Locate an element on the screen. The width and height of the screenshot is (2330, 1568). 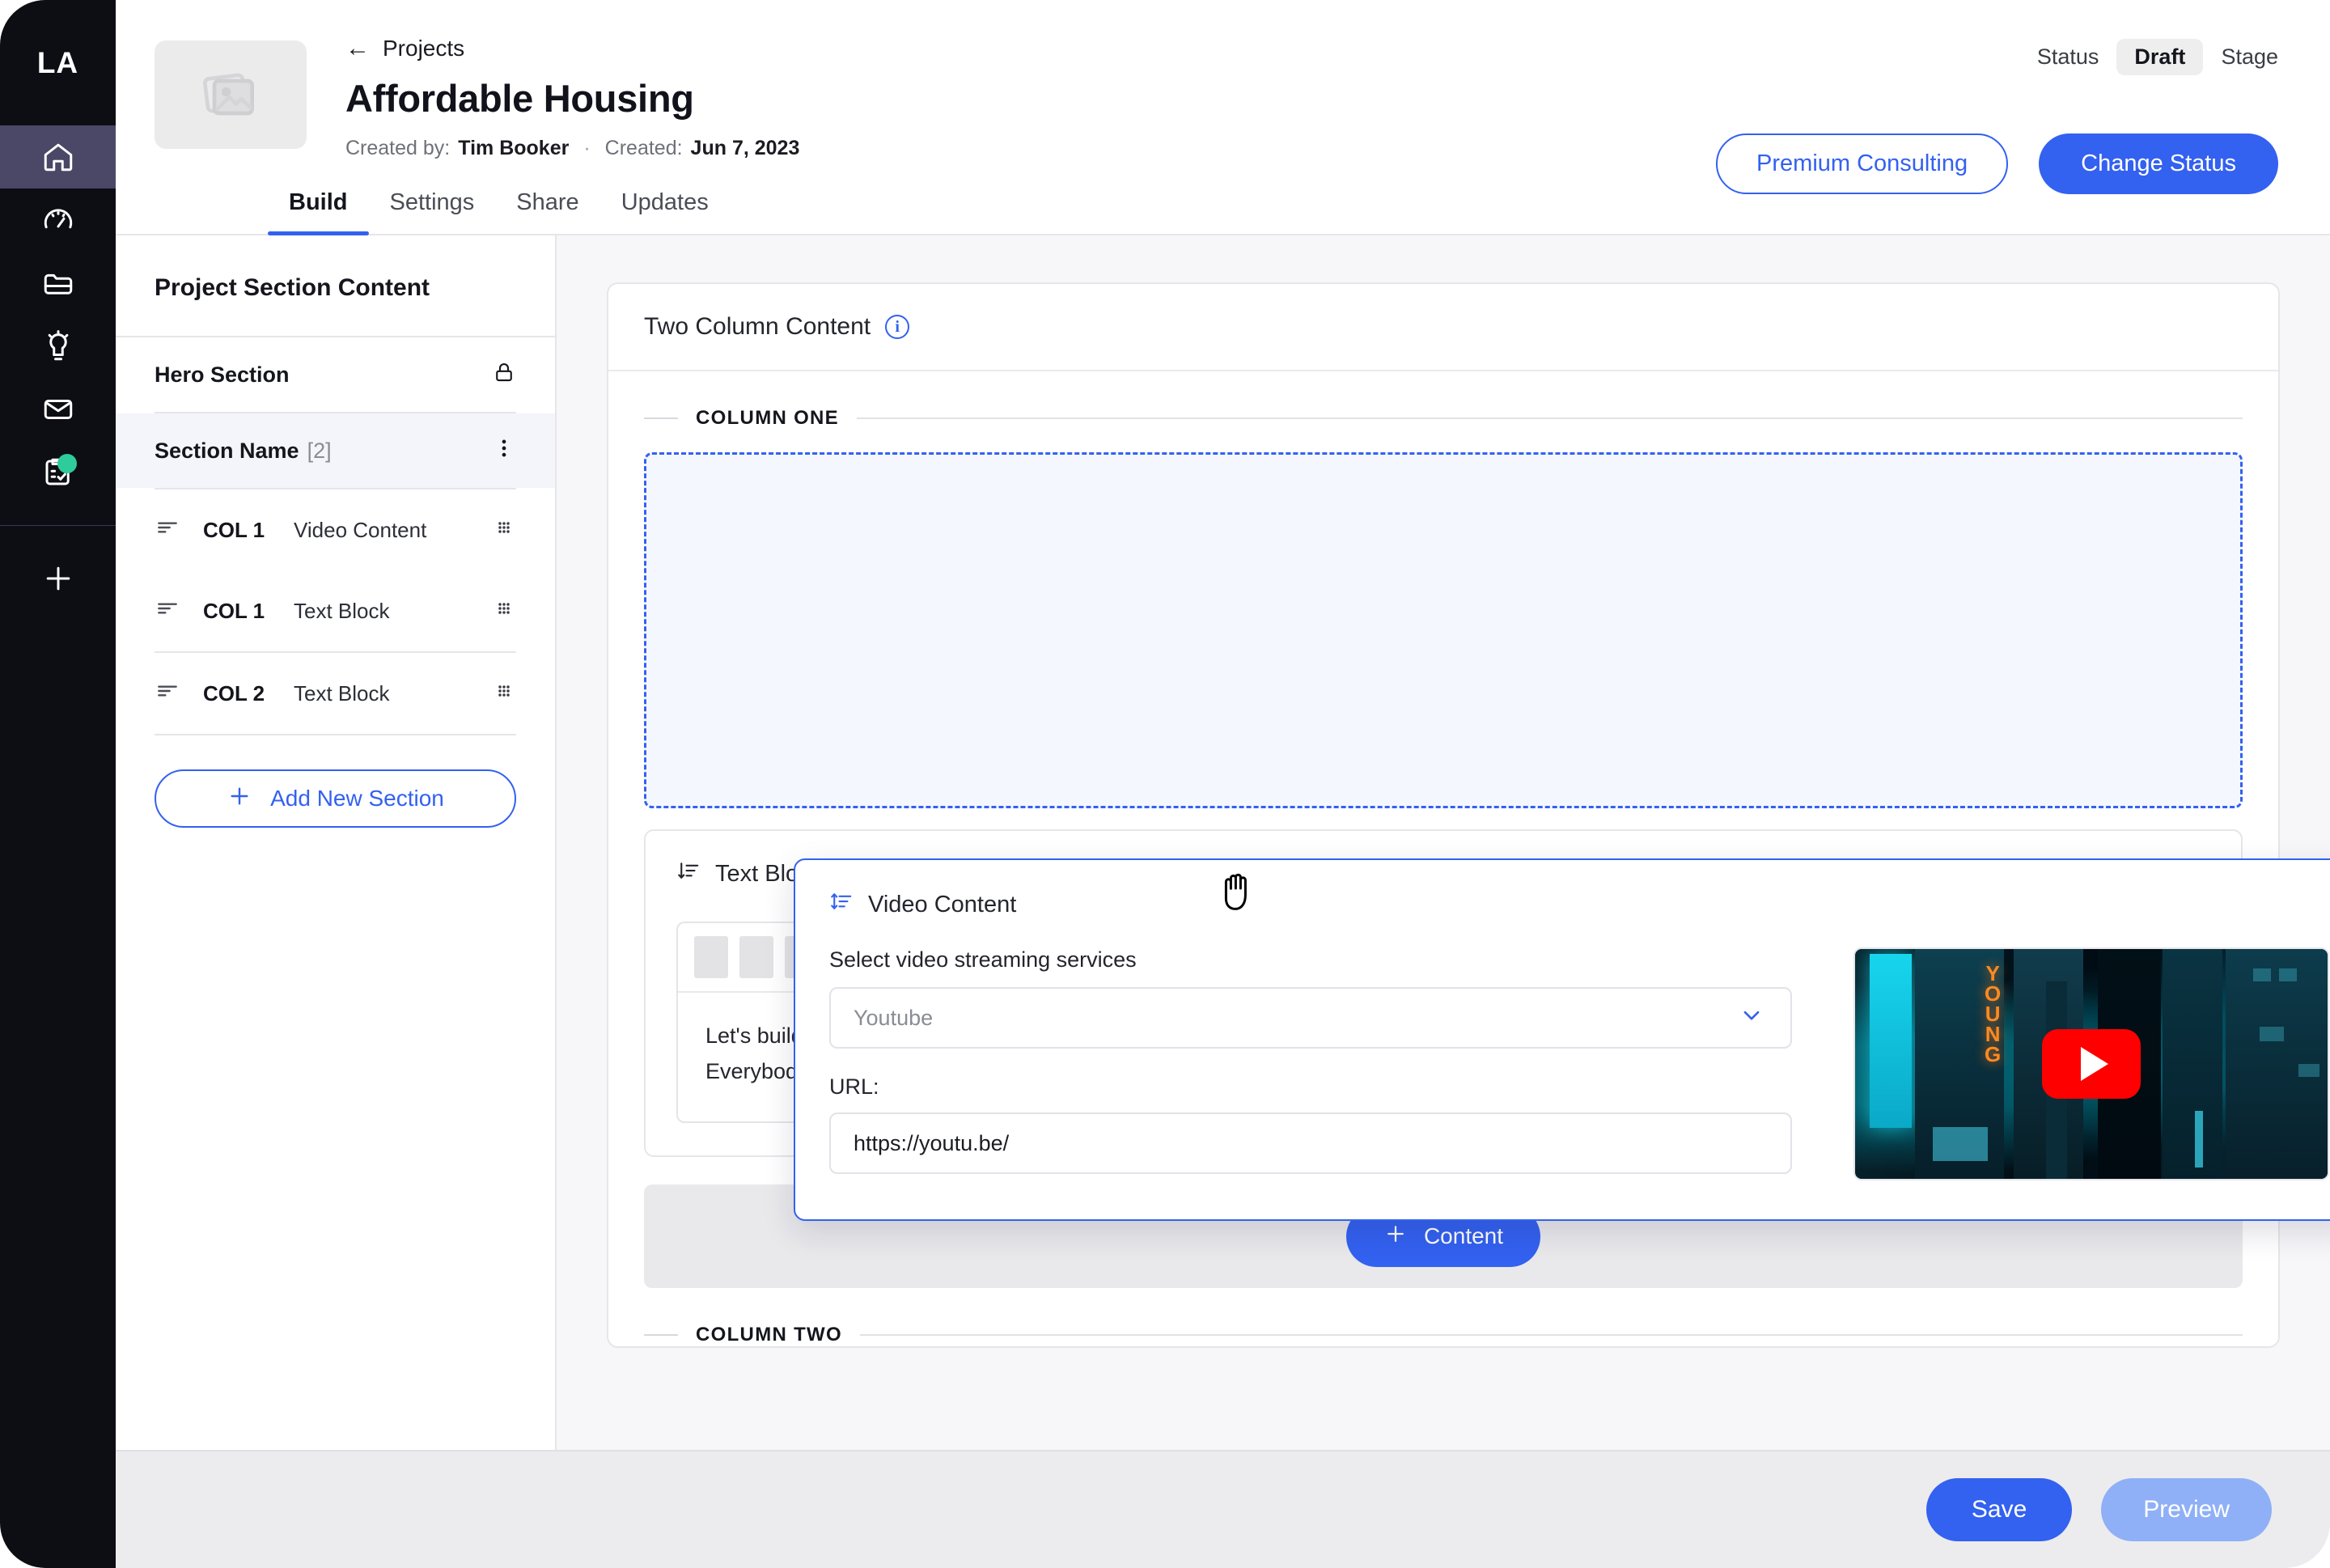
column-one-label: COLUMN ONE is located at coordinates (767, 418).